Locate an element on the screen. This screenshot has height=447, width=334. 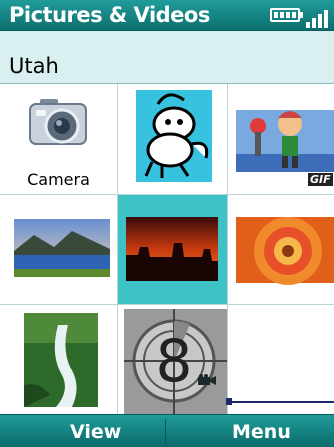
waterfall is located at coordinates (61, 360).